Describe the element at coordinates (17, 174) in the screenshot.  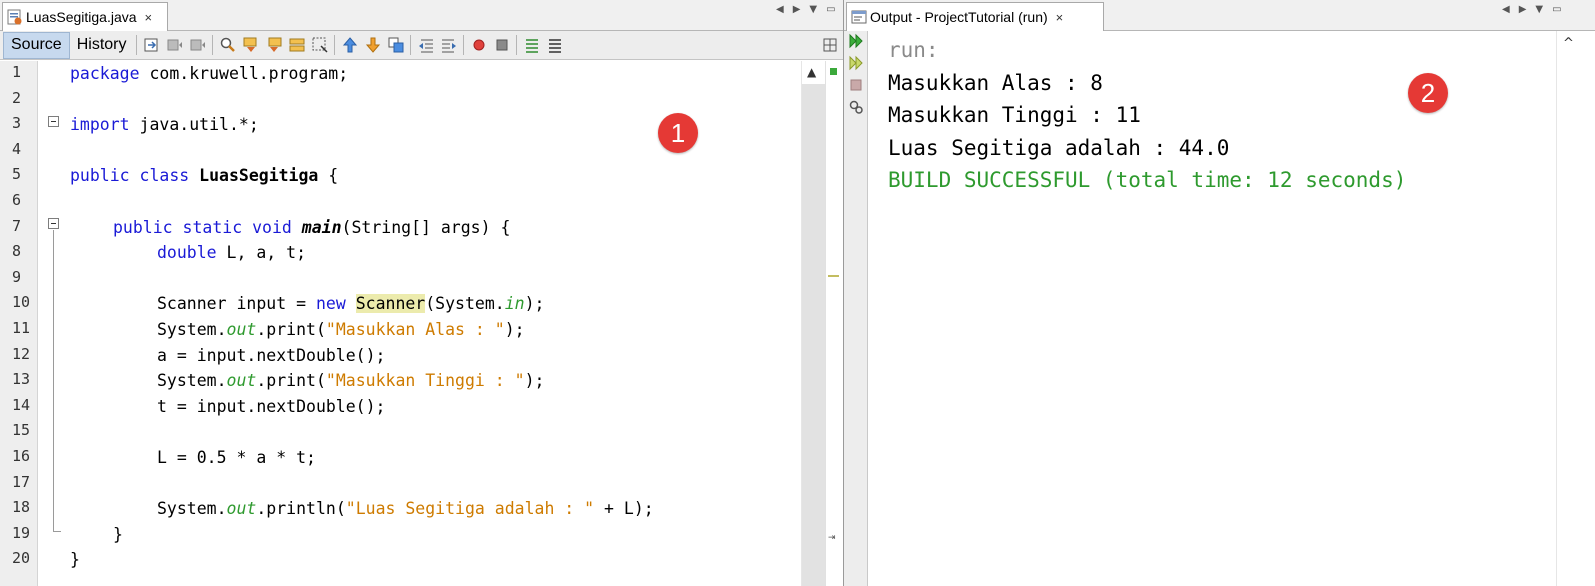
I see `line-number: 5` at that location.